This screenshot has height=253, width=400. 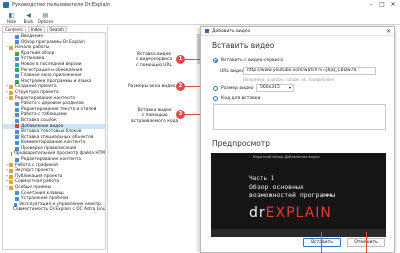 I want to click on callout-2-text: Размеры окна видео, so click(x=152, y=86).